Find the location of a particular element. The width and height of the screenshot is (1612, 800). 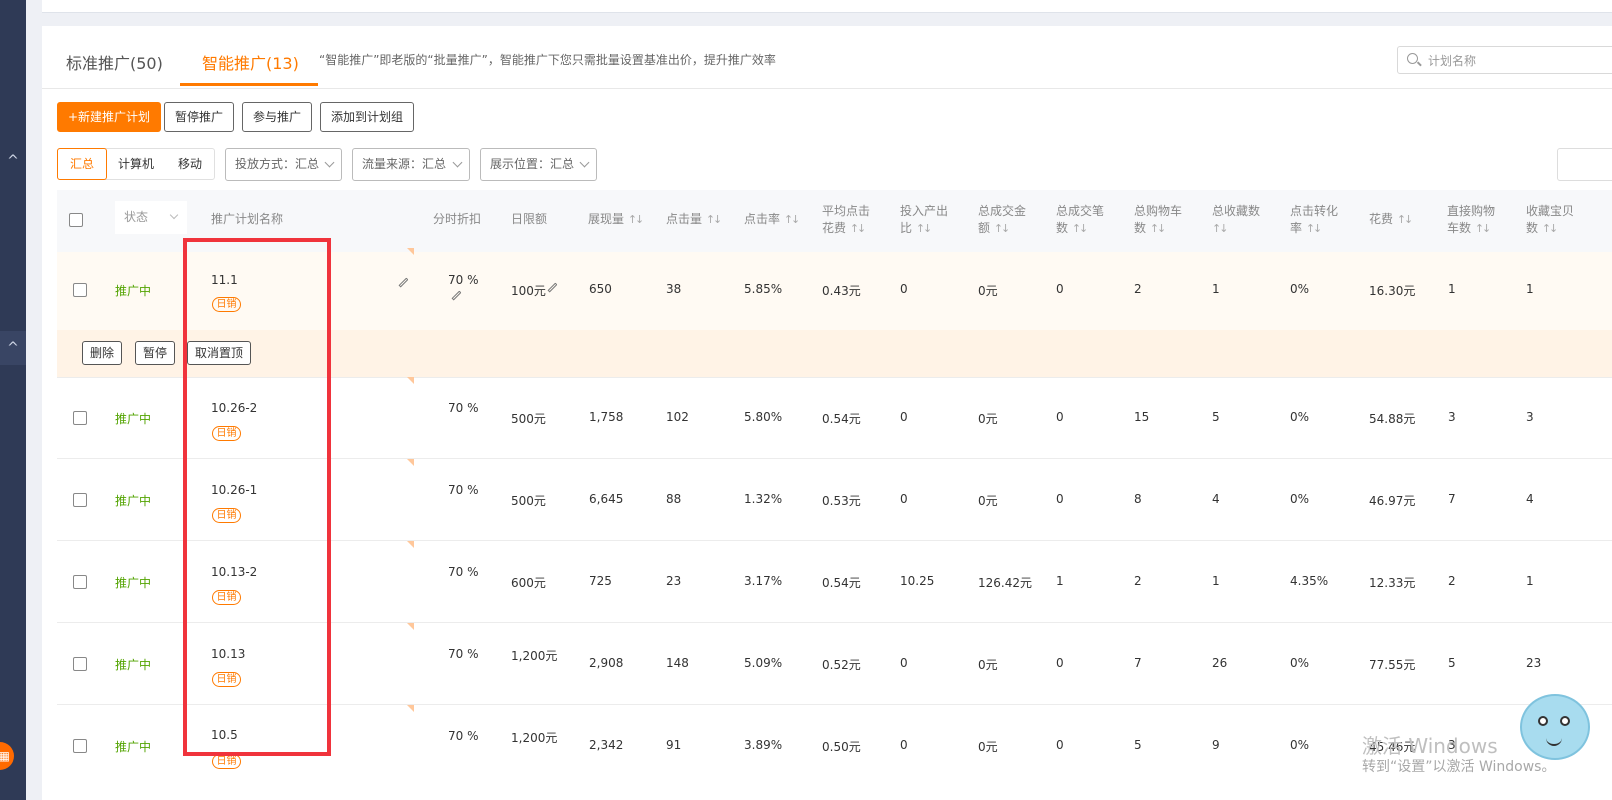

cart-value: 5 is located at coordinates (1138, 745).